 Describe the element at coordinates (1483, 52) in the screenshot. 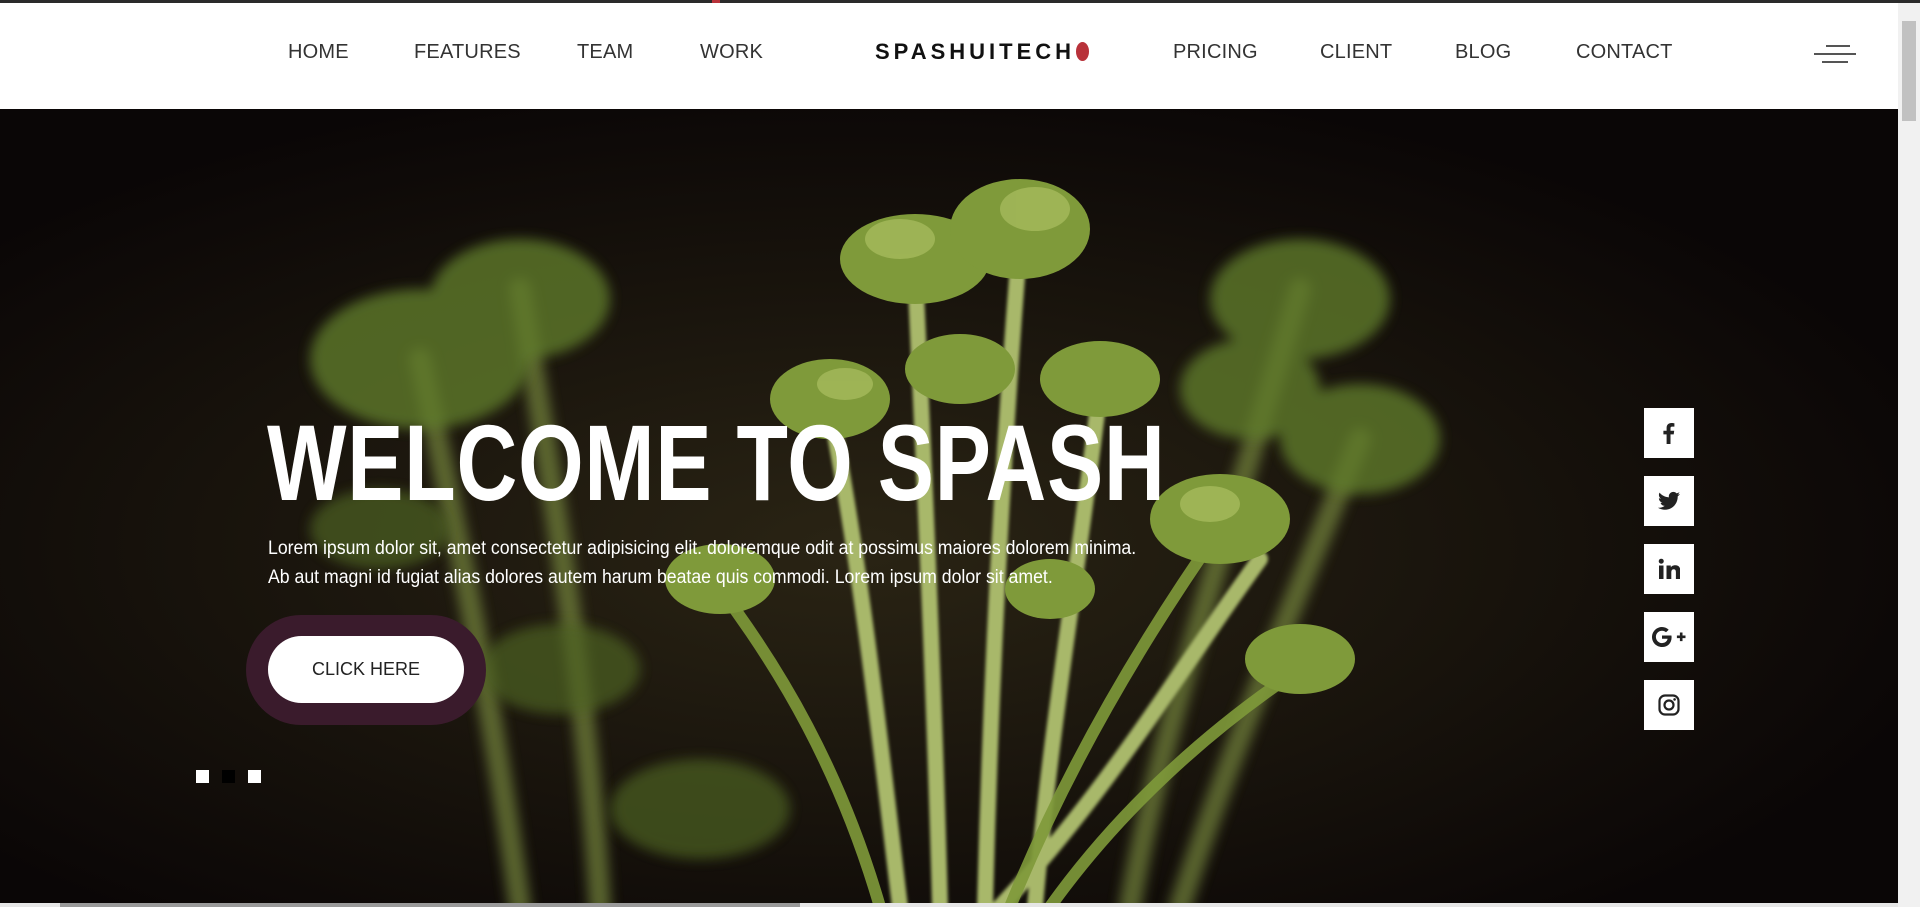

I see `nav-blog: BLOG` at that location.